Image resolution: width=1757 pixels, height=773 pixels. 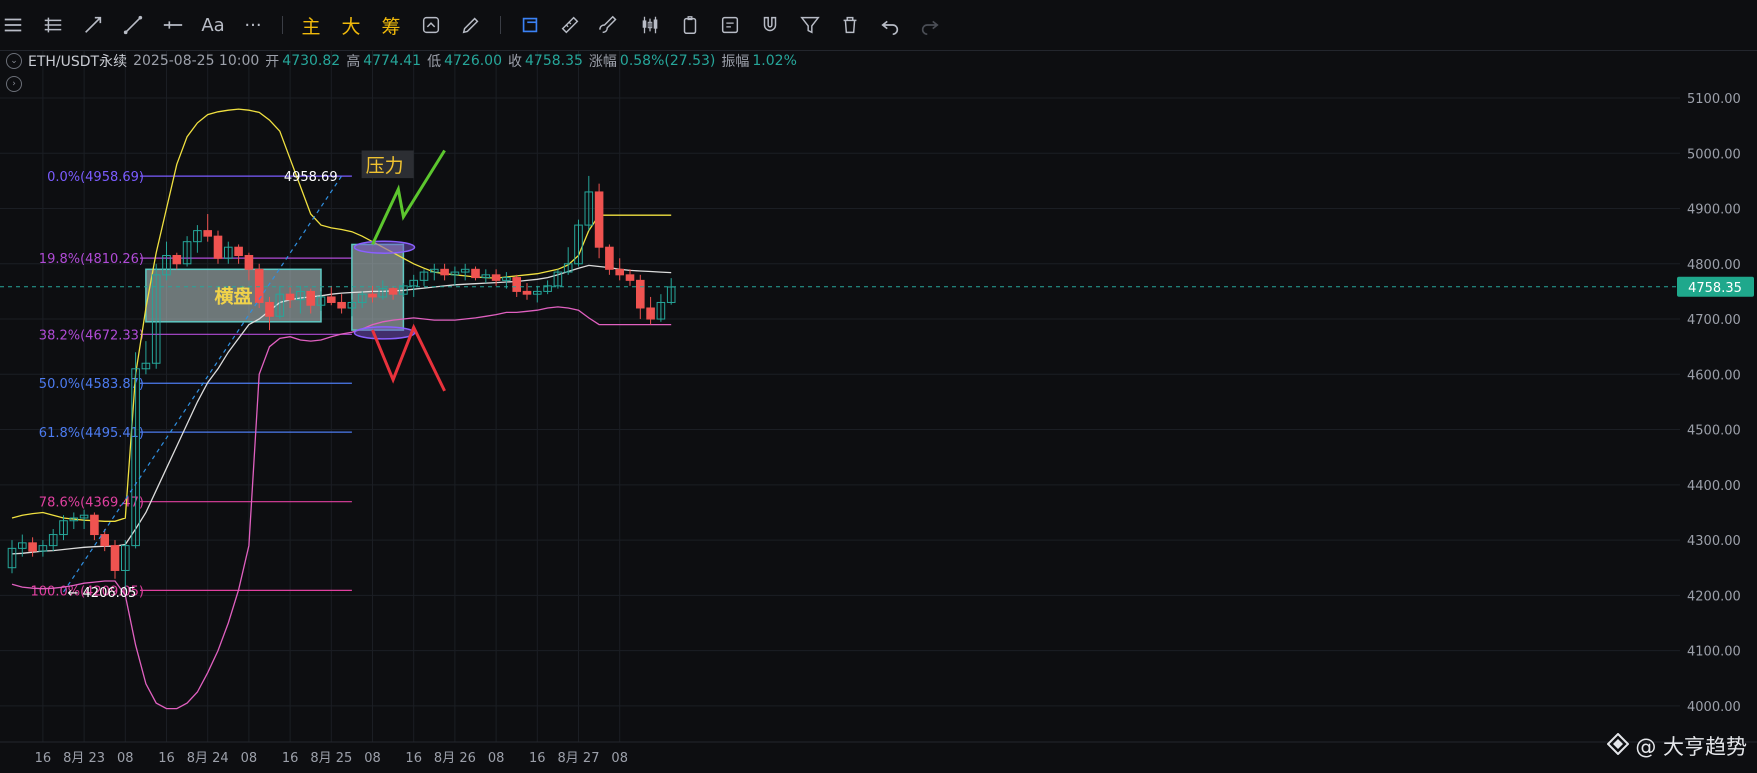 I want to click on draw-mode-icon, so click(x=530, y=25).